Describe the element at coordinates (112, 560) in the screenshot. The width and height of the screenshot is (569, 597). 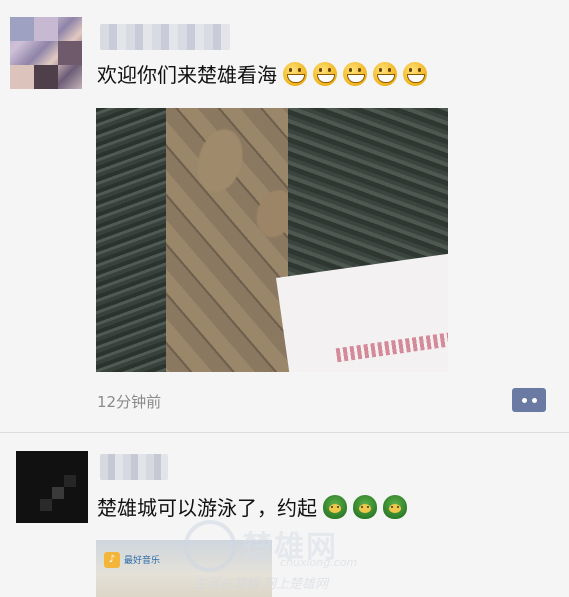
I see `music-app-logo-icon: ♪` at that location.